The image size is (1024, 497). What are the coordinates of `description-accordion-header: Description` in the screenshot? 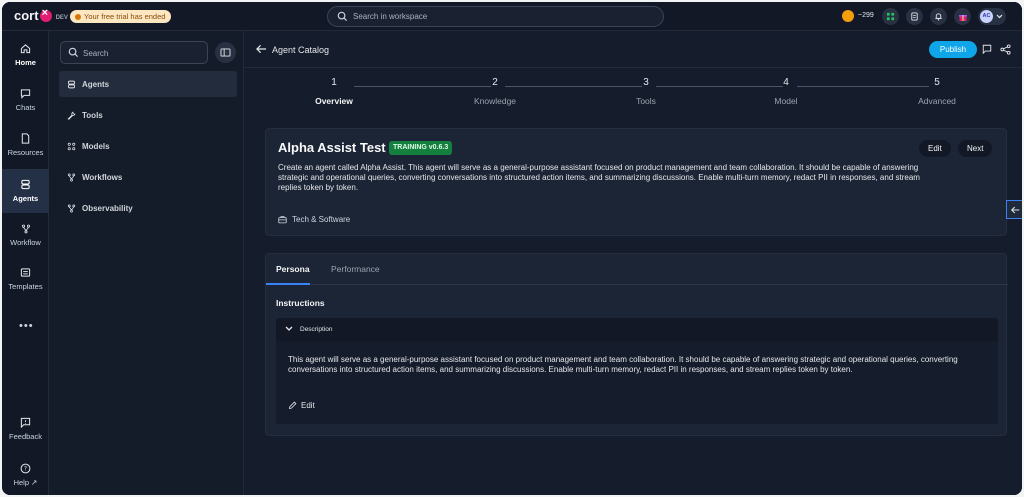 It's located at (637, 329).